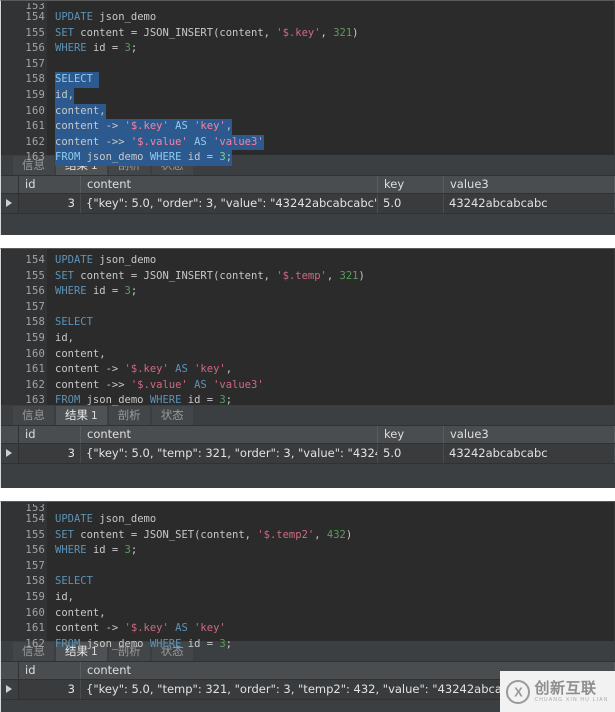 The height and width of the screenshot is (712, 615). I want to click on line-number: 160, so click(35, 612).